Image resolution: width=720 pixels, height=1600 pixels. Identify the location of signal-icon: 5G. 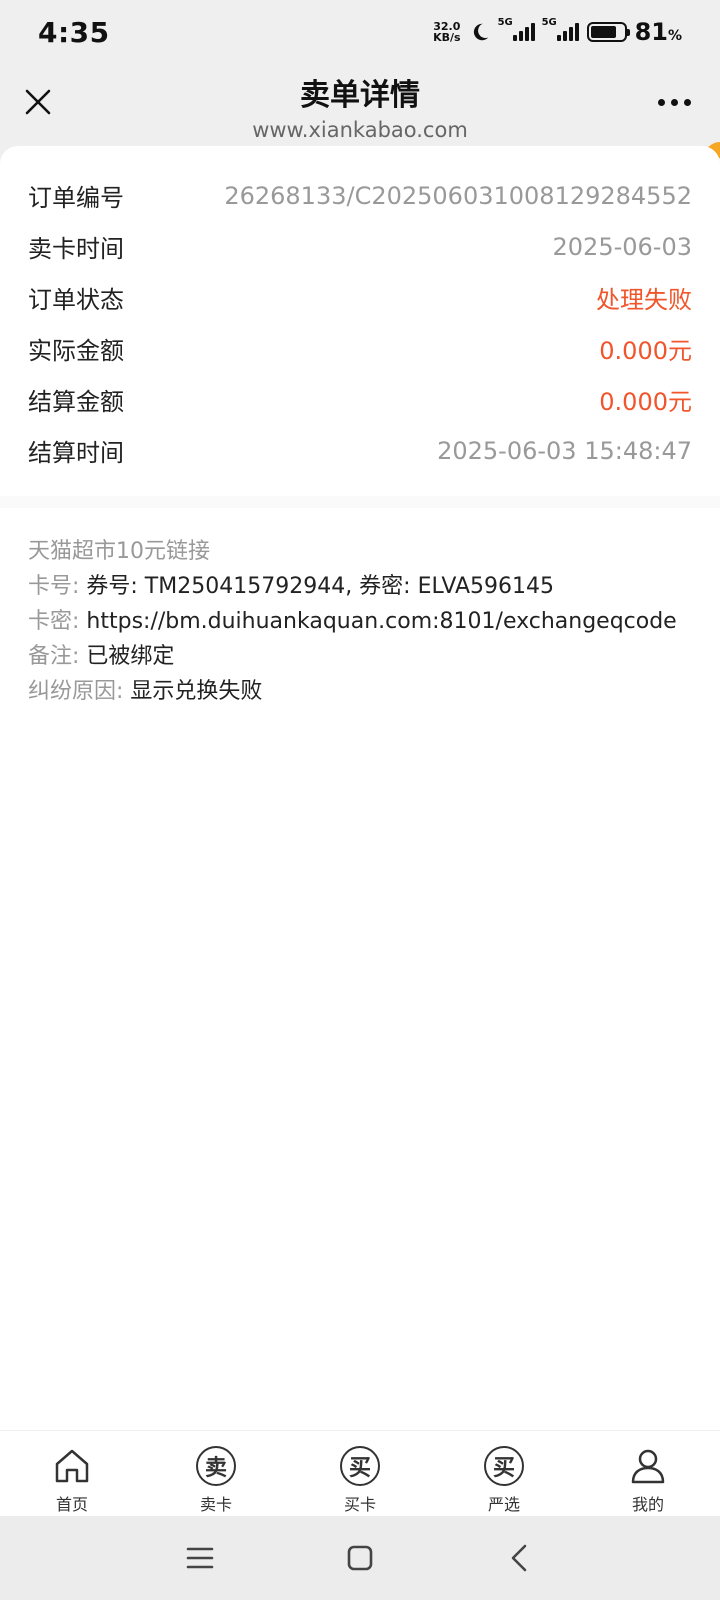
(516, 29).